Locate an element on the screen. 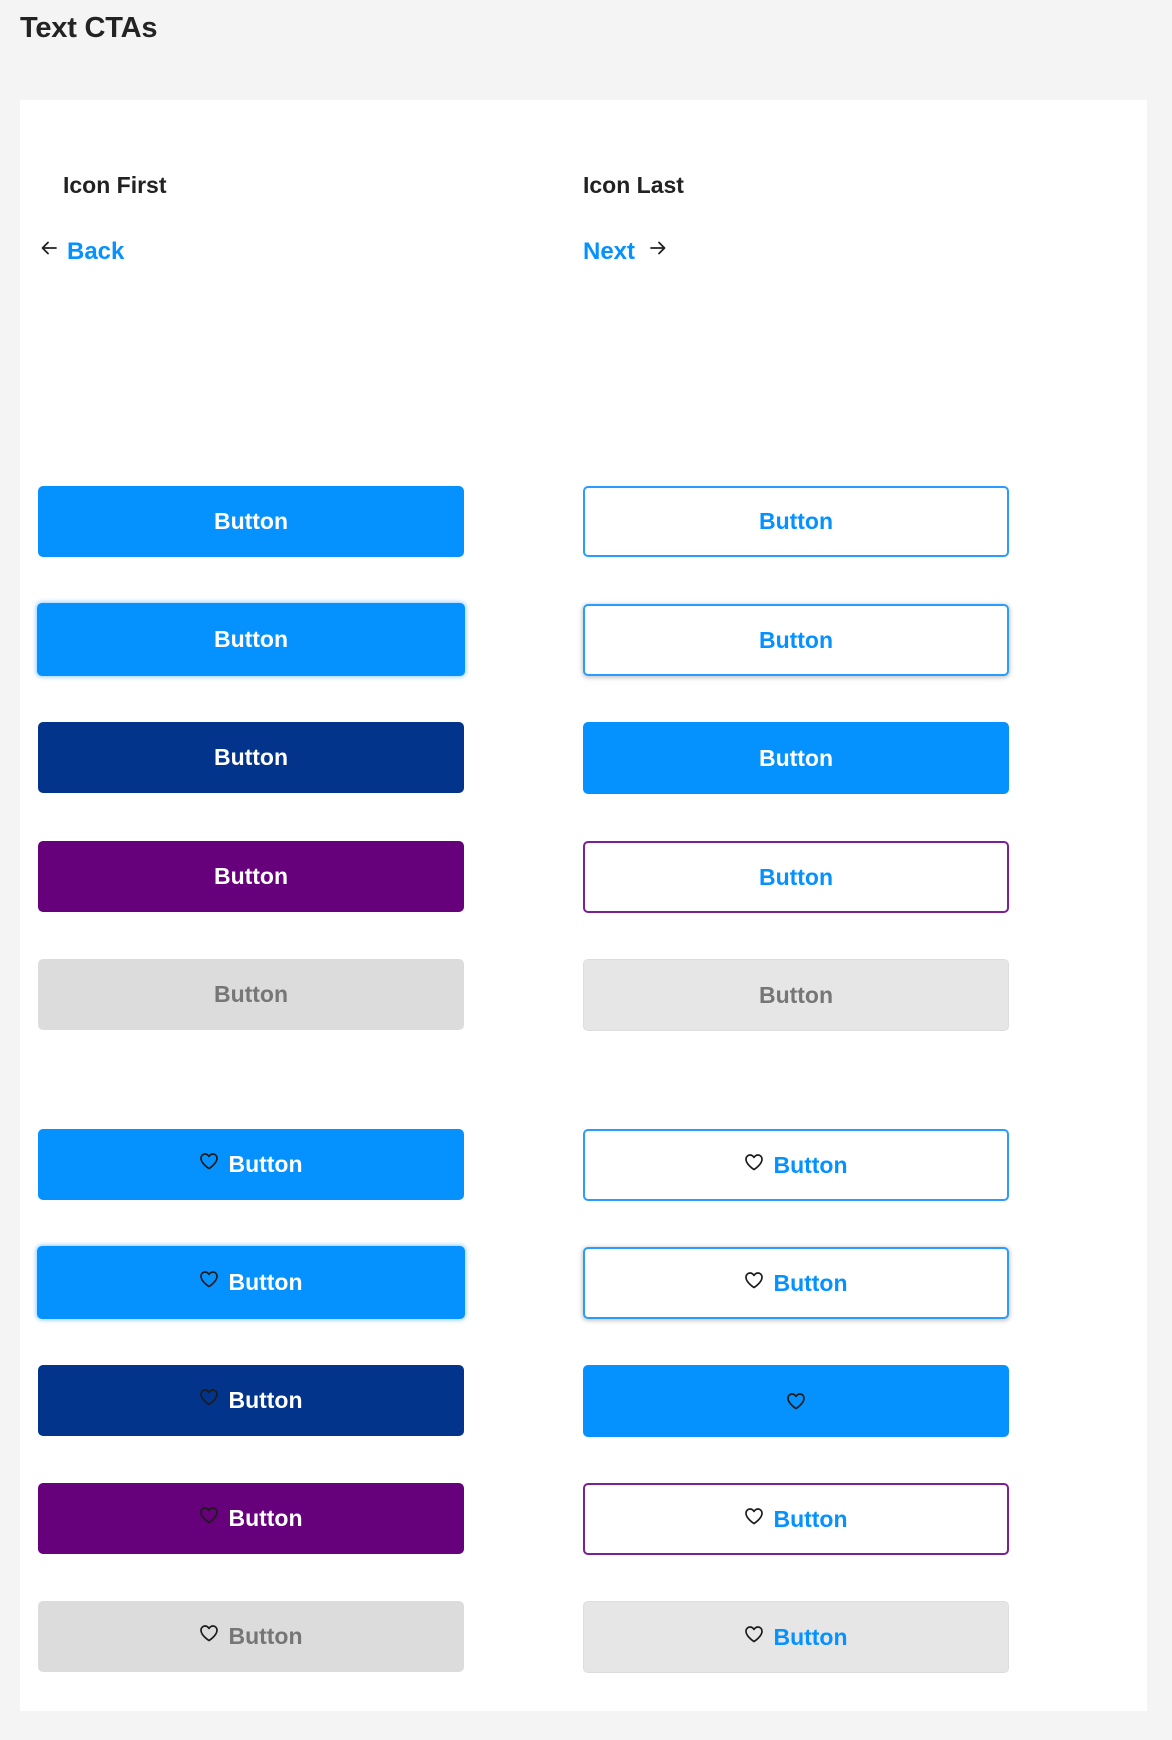 The image size is (1172, 1740). primary-icon-button-hover: Button is located at coordinates (251, 1282).